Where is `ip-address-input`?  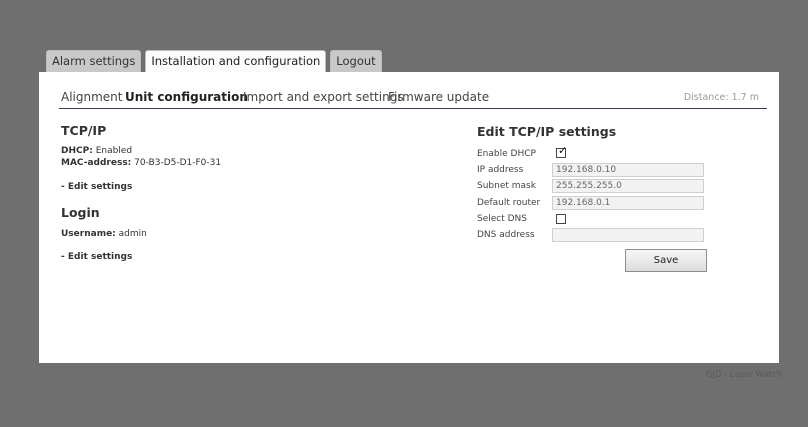 ip-address-input is located at coordinates (628, 170).